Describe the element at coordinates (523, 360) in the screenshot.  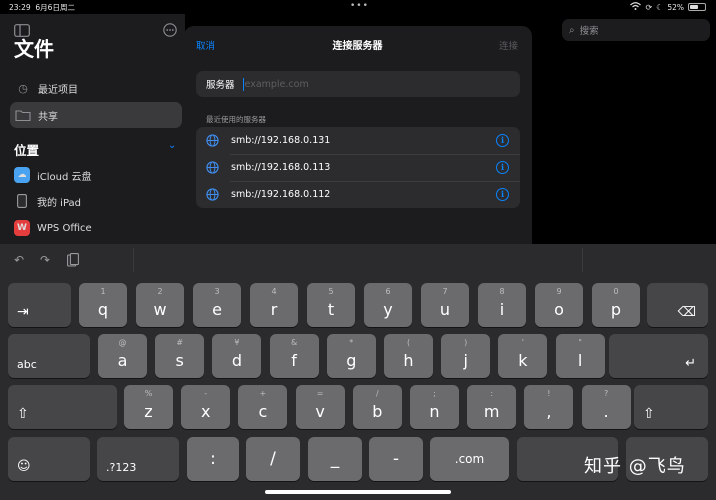
I see `key-label: k` at that location.